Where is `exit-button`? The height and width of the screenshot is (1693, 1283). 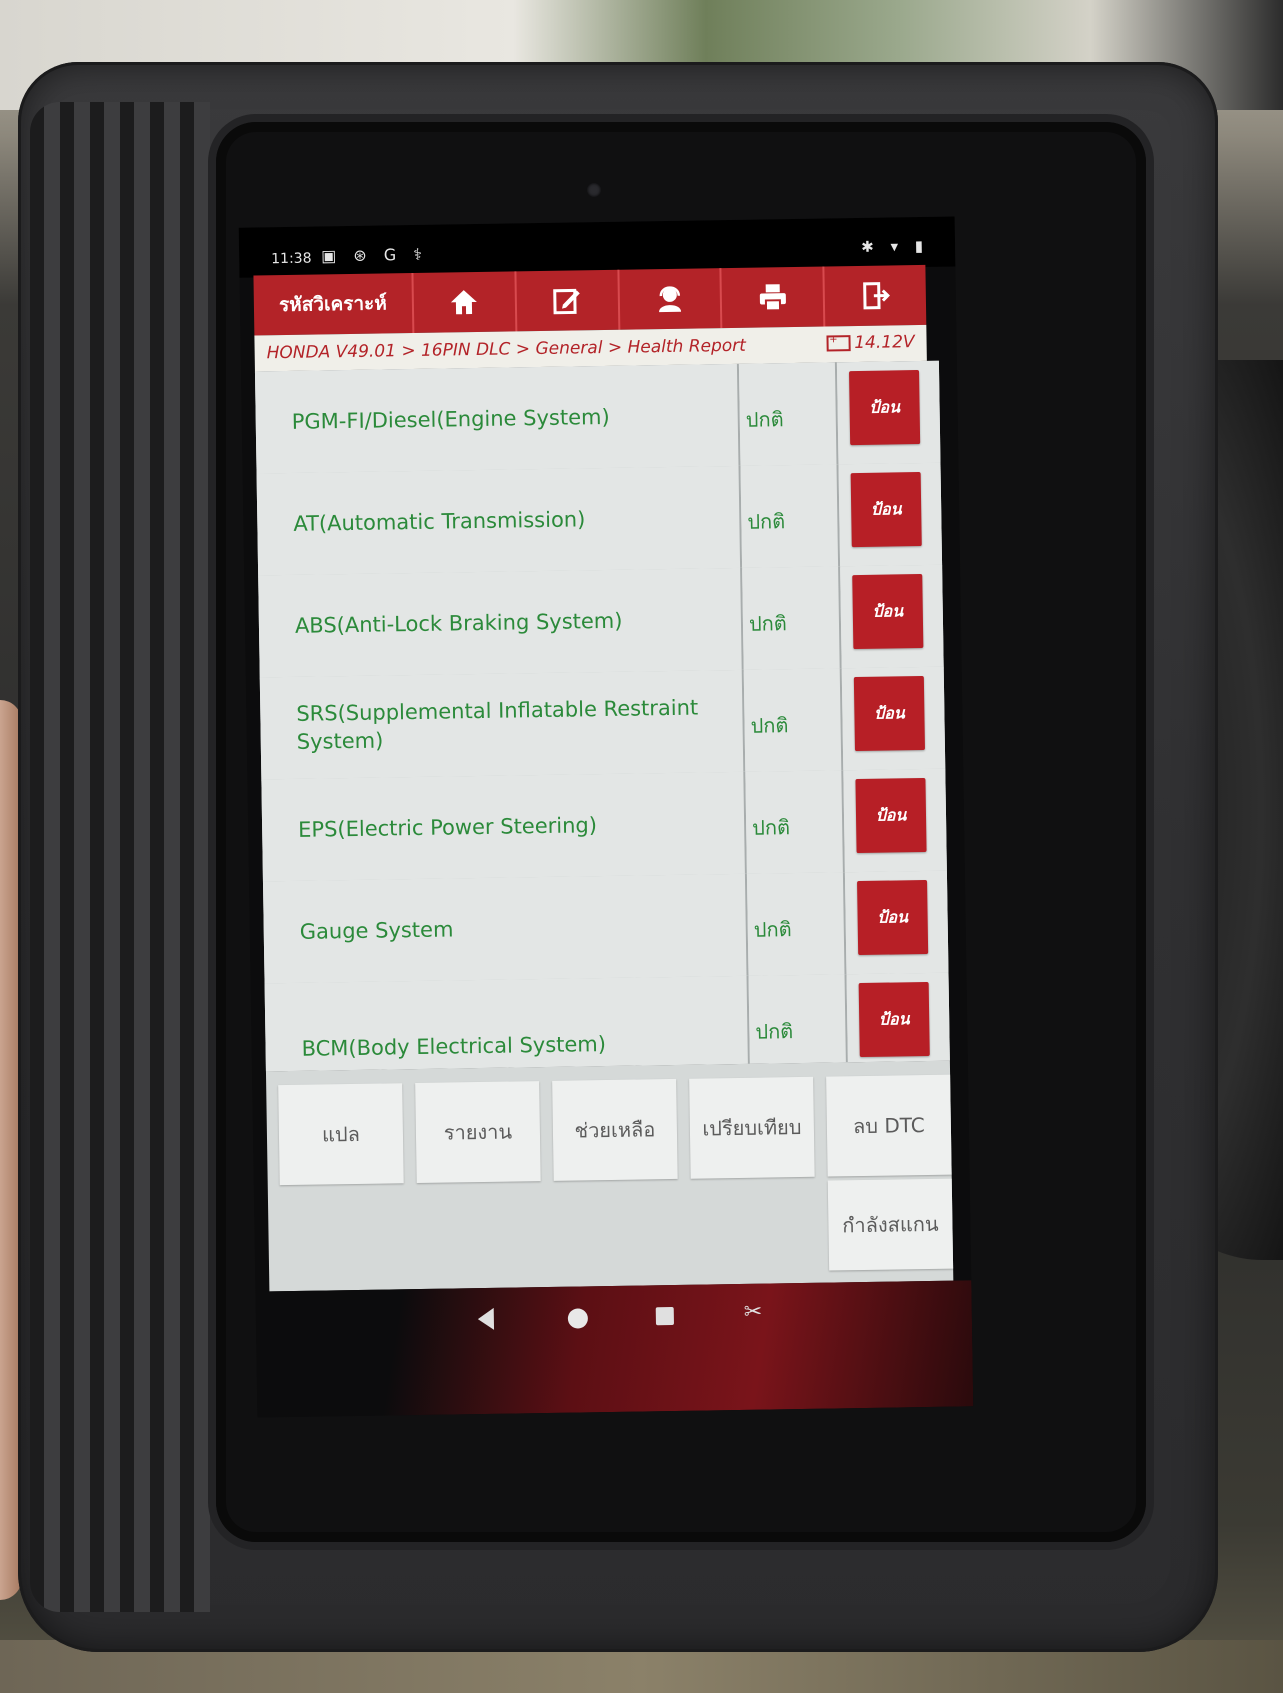 exit-button is located at coordinates (874, 295).